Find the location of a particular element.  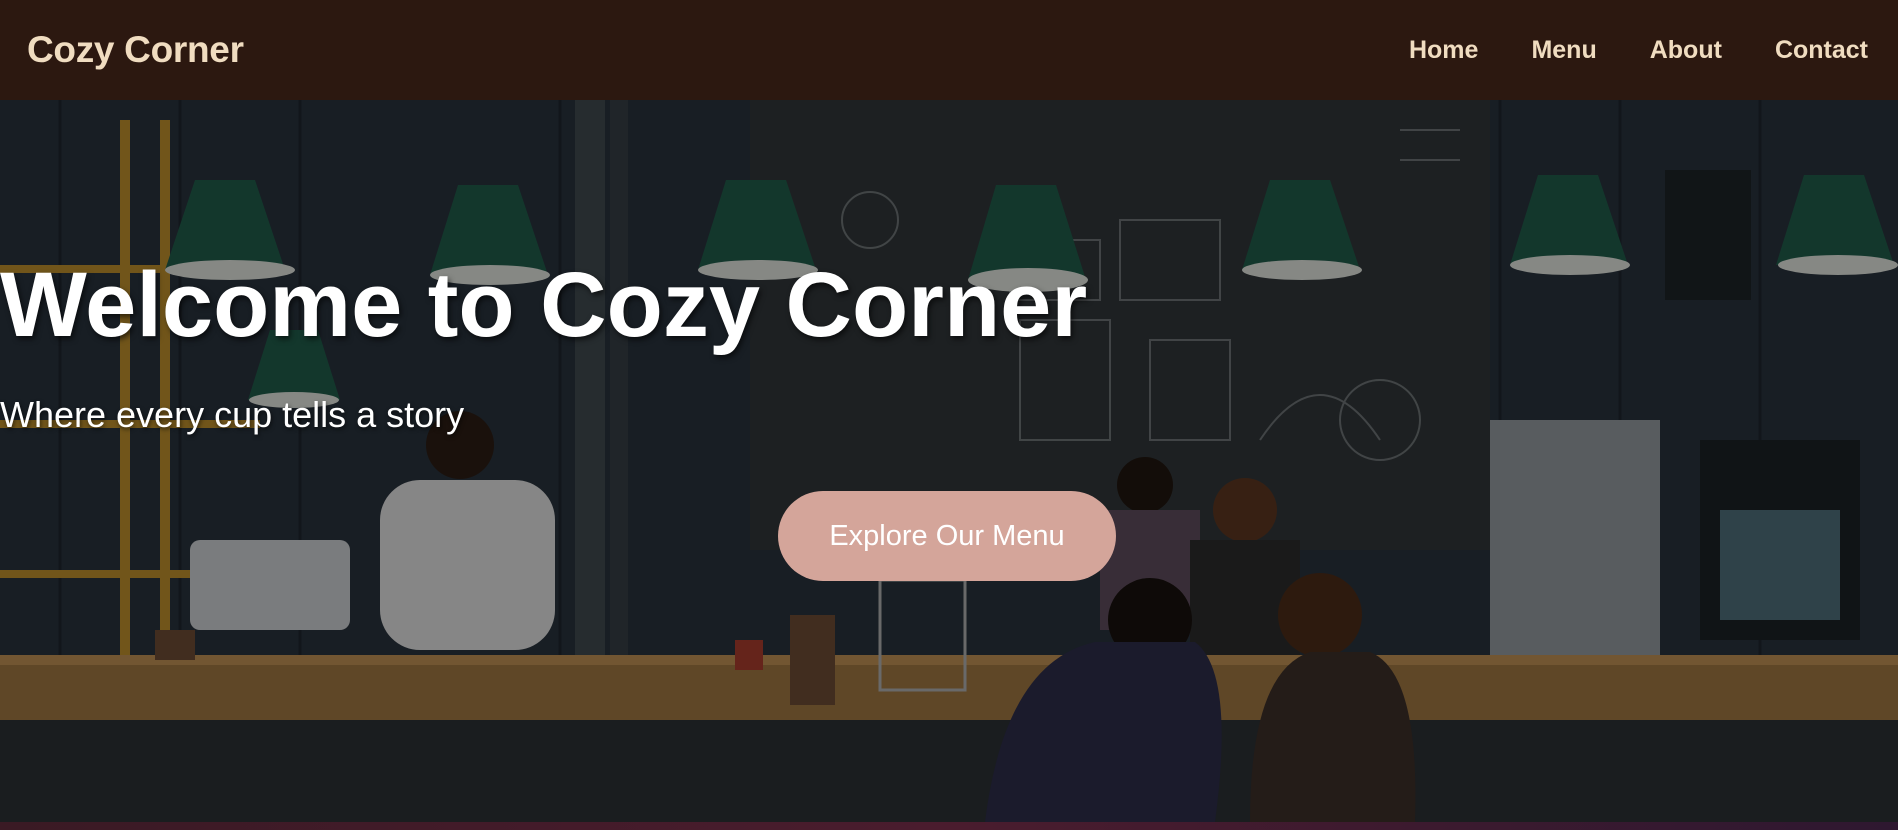

nav-links: Home Menu About Contact is located at coordinates (1612, 50).